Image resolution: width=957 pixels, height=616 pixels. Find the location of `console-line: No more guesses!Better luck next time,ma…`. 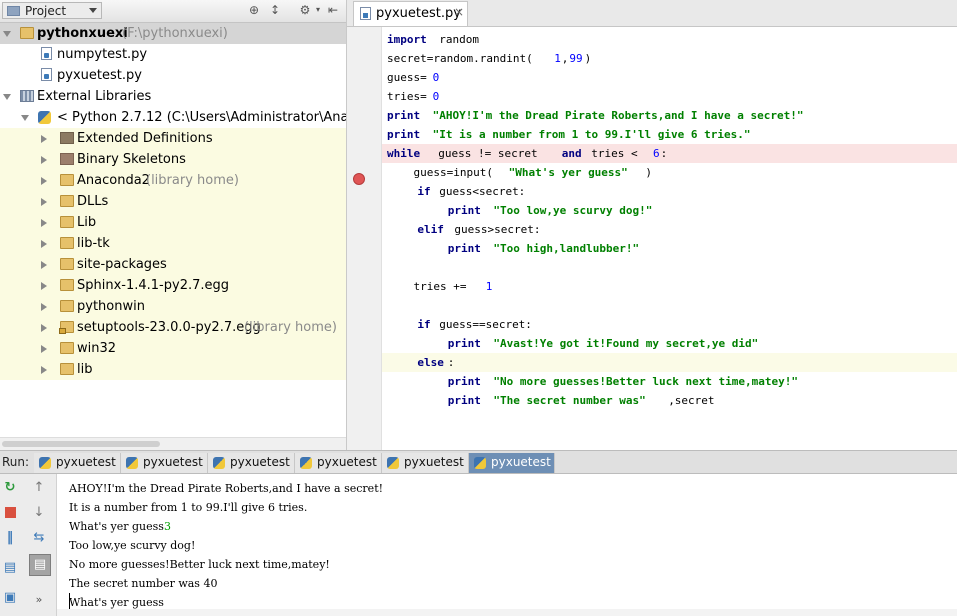

console-line: No more guesses!Better luck next time,ma… is located at coordinates (199, 564).